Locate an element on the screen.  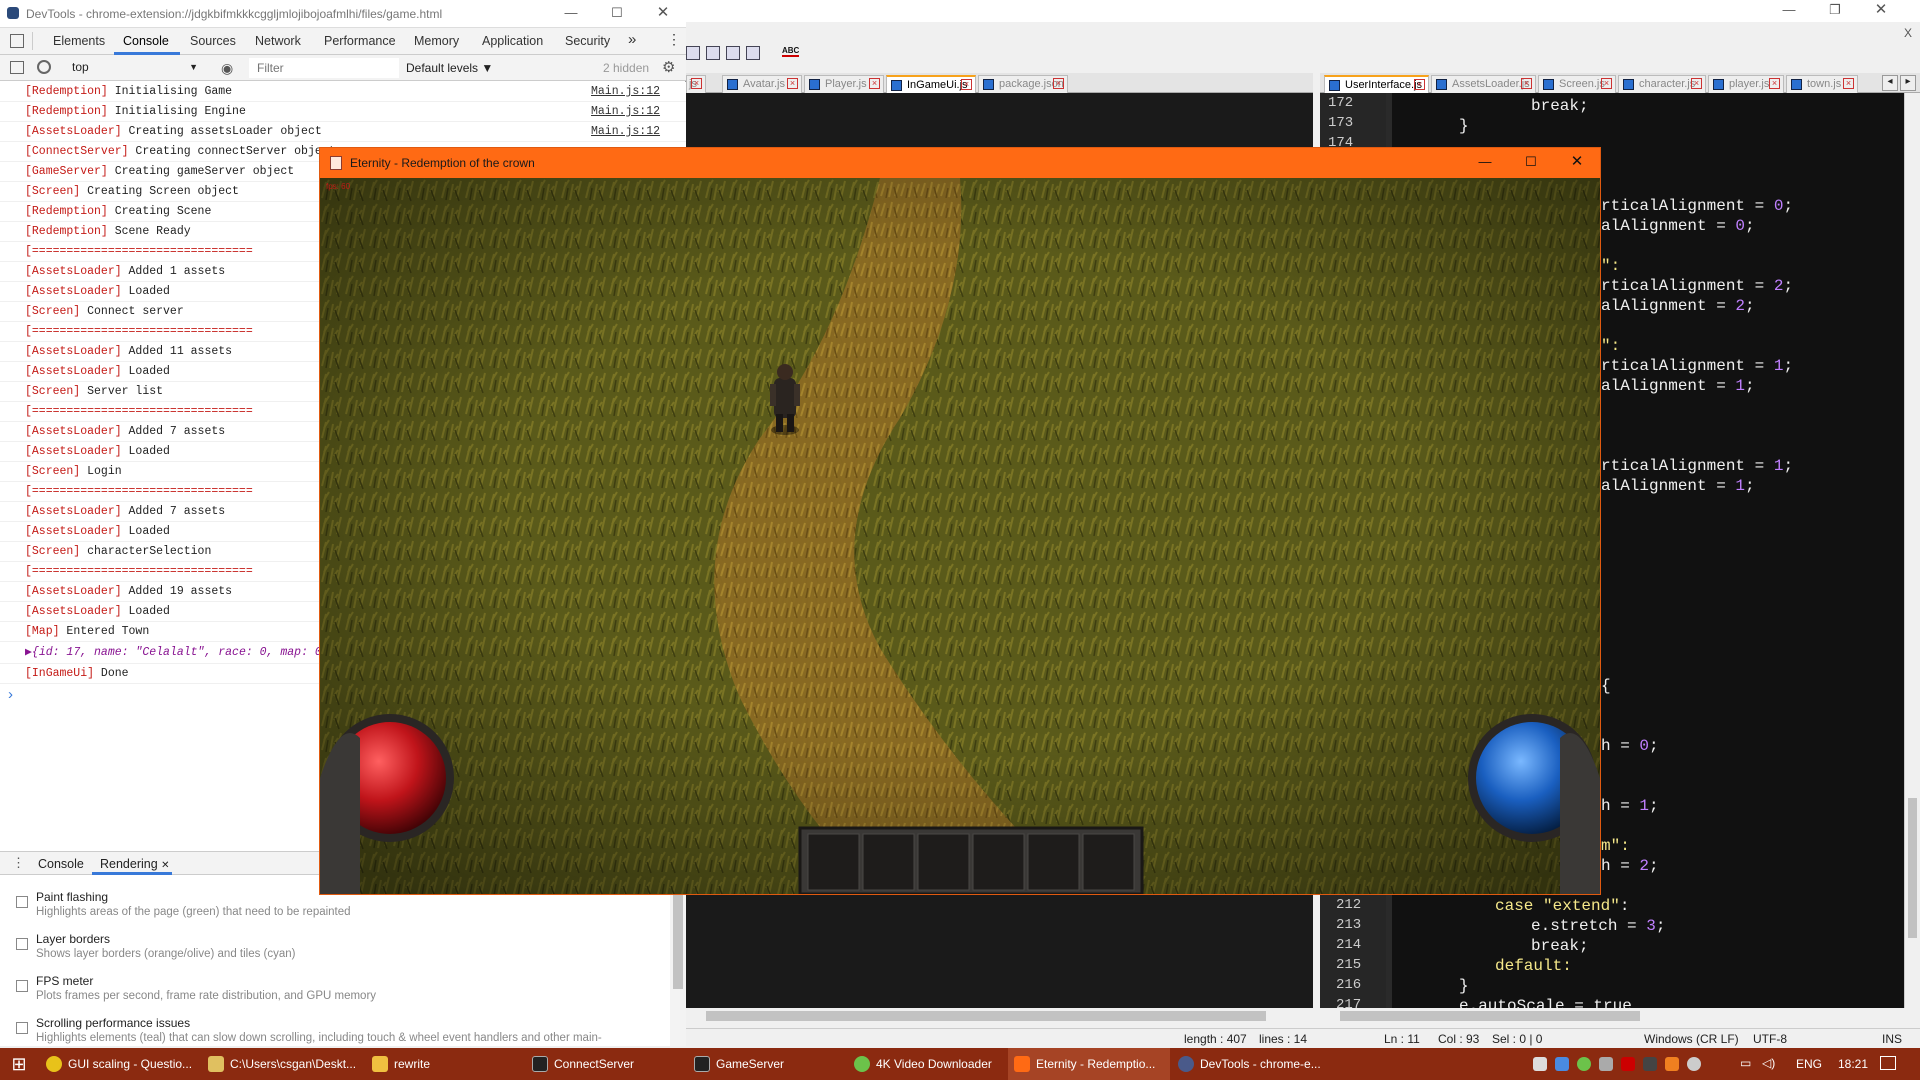
status-eol: Windows (CR LF) is located at coordinates (1691, 1039).